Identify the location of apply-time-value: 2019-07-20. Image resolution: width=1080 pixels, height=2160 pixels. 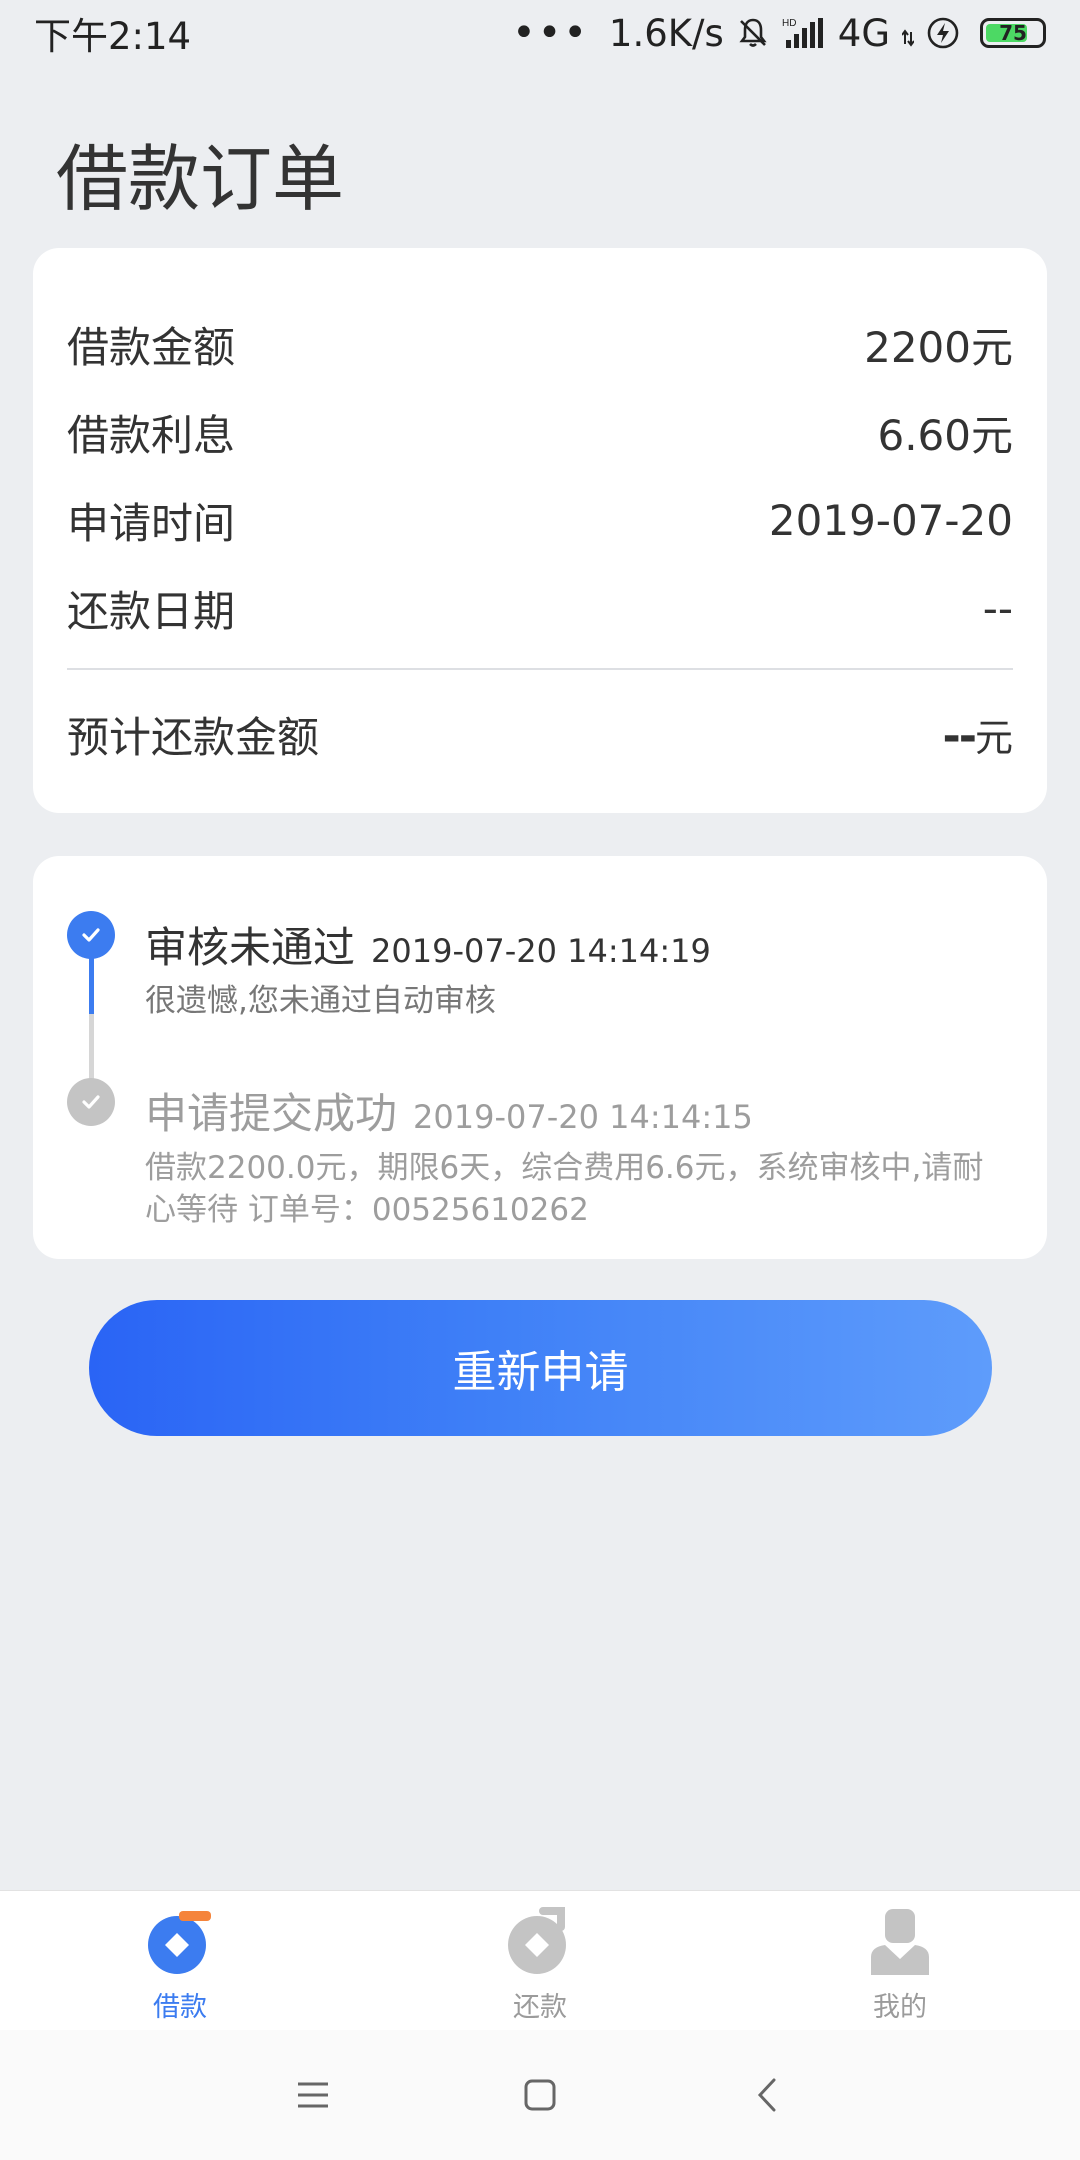
(890, 520).